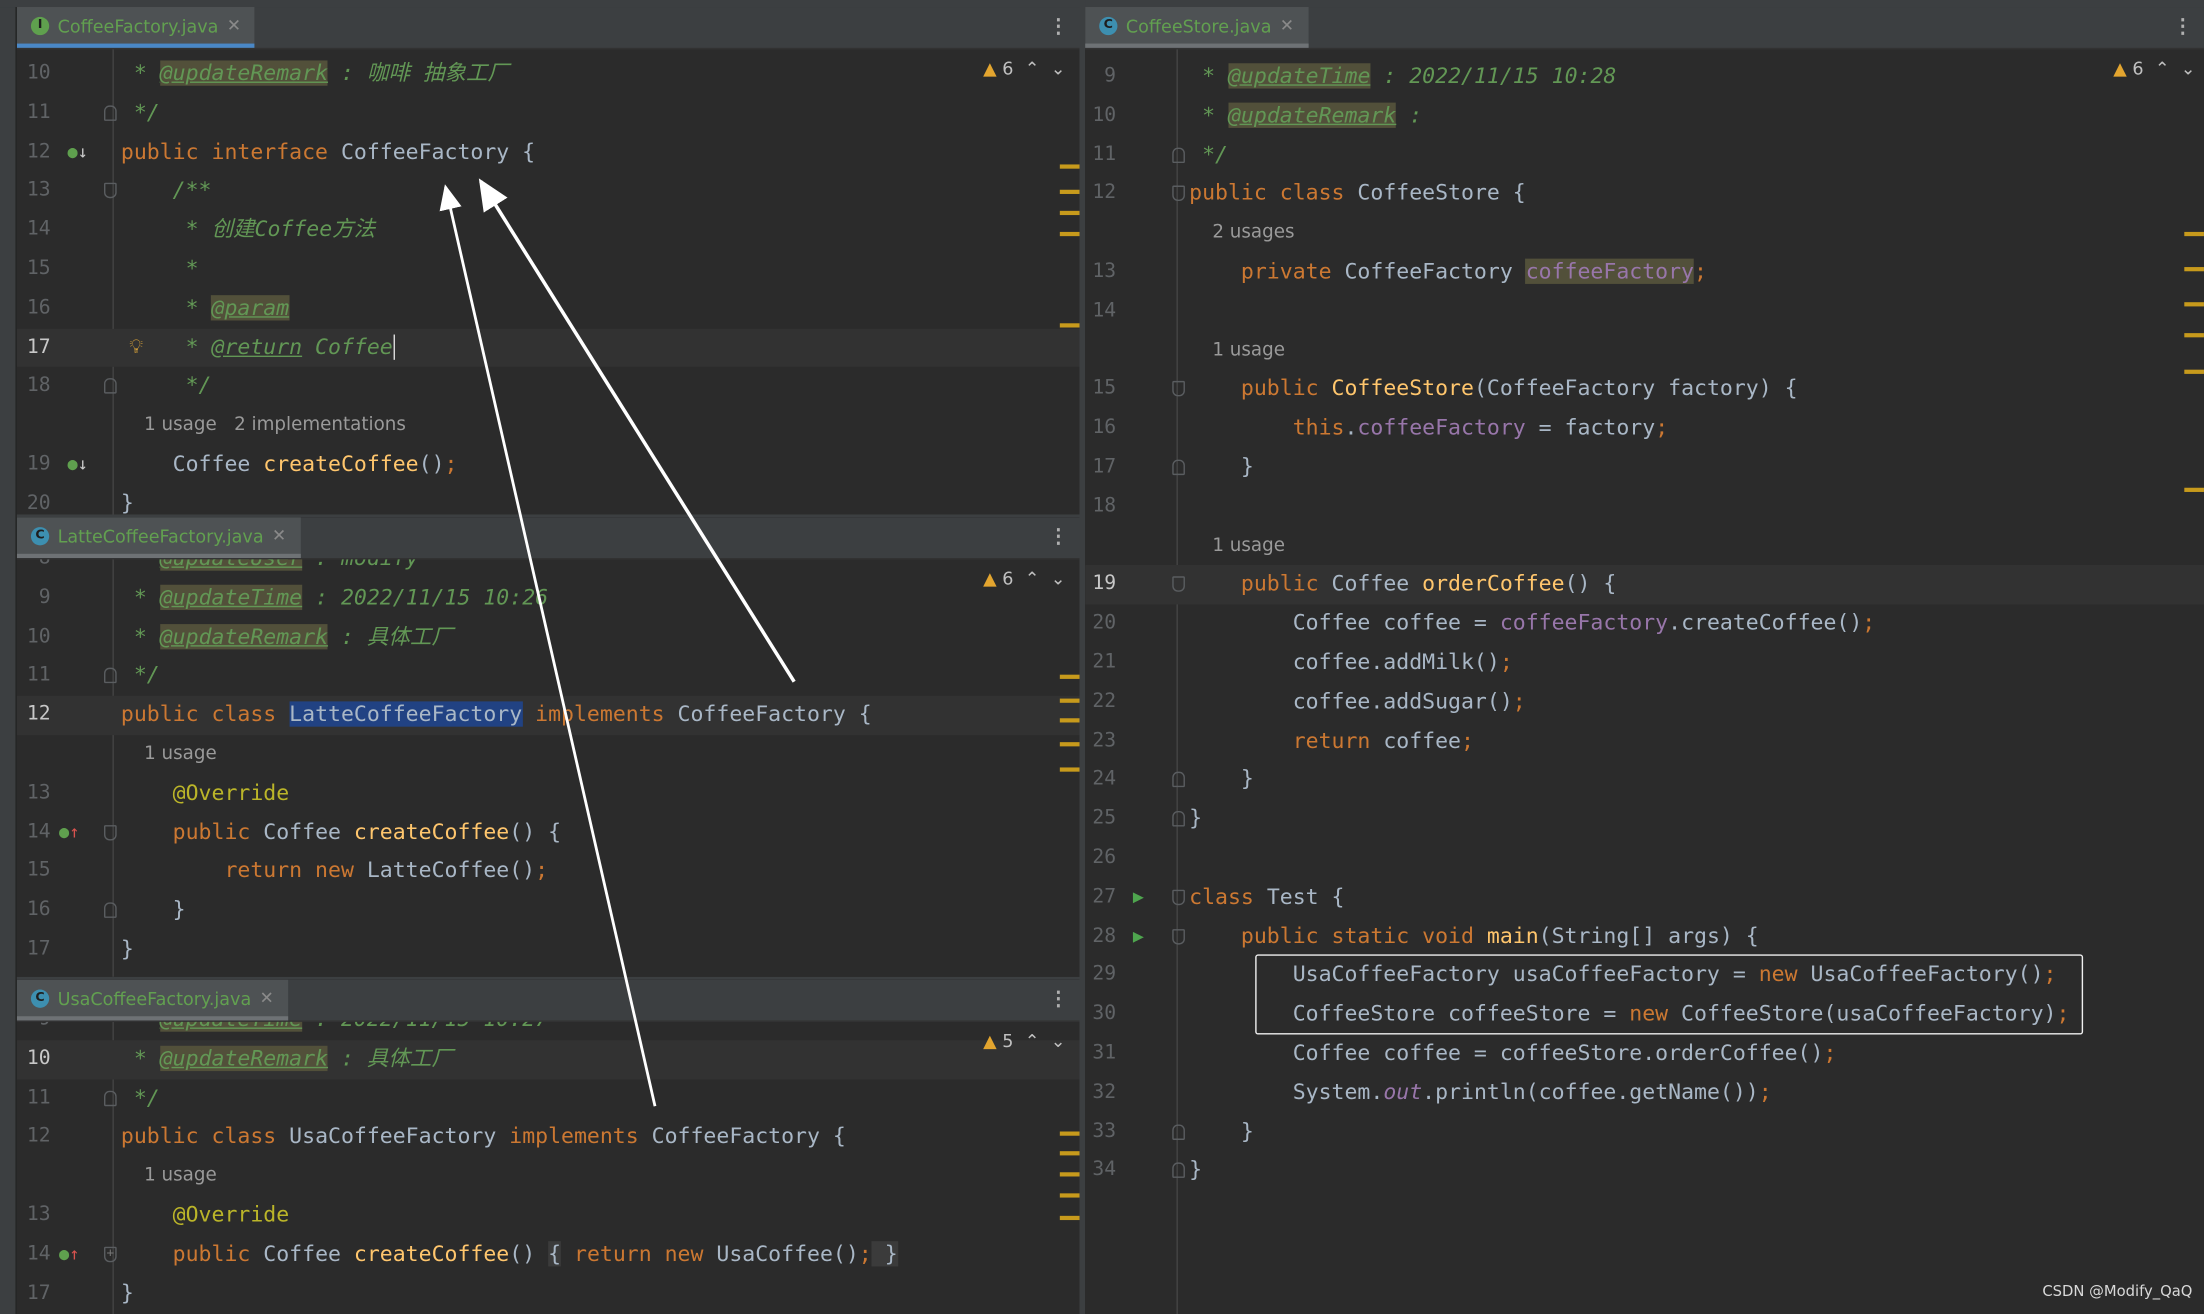 The width and height of the screenshot is (2204, 1314). I want to click on arrow-usa-to-interface, so click(548, 645).